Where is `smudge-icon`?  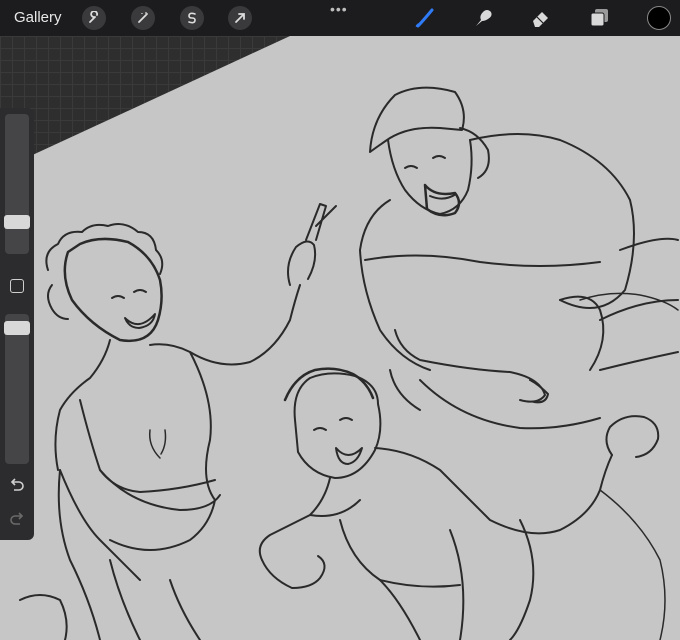
smudge-icon is located at coordinates (483, 18).